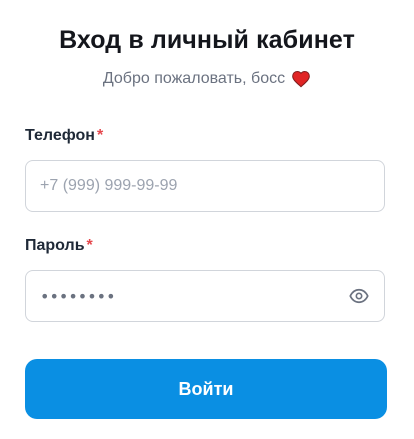  What do you see at coordinates (359, 296) in the screenshot?
I see `eye-icon` at bounding box center [359, 296].